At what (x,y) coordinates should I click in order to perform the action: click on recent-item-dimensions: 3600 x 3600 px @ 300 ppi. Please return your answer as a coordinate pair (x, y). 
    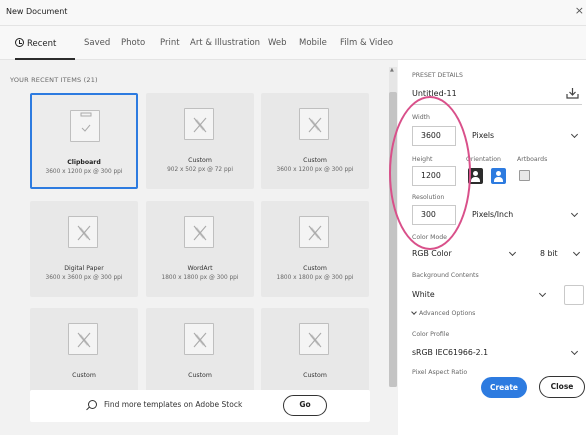
    Looking at the image, I should click on (84, 278).